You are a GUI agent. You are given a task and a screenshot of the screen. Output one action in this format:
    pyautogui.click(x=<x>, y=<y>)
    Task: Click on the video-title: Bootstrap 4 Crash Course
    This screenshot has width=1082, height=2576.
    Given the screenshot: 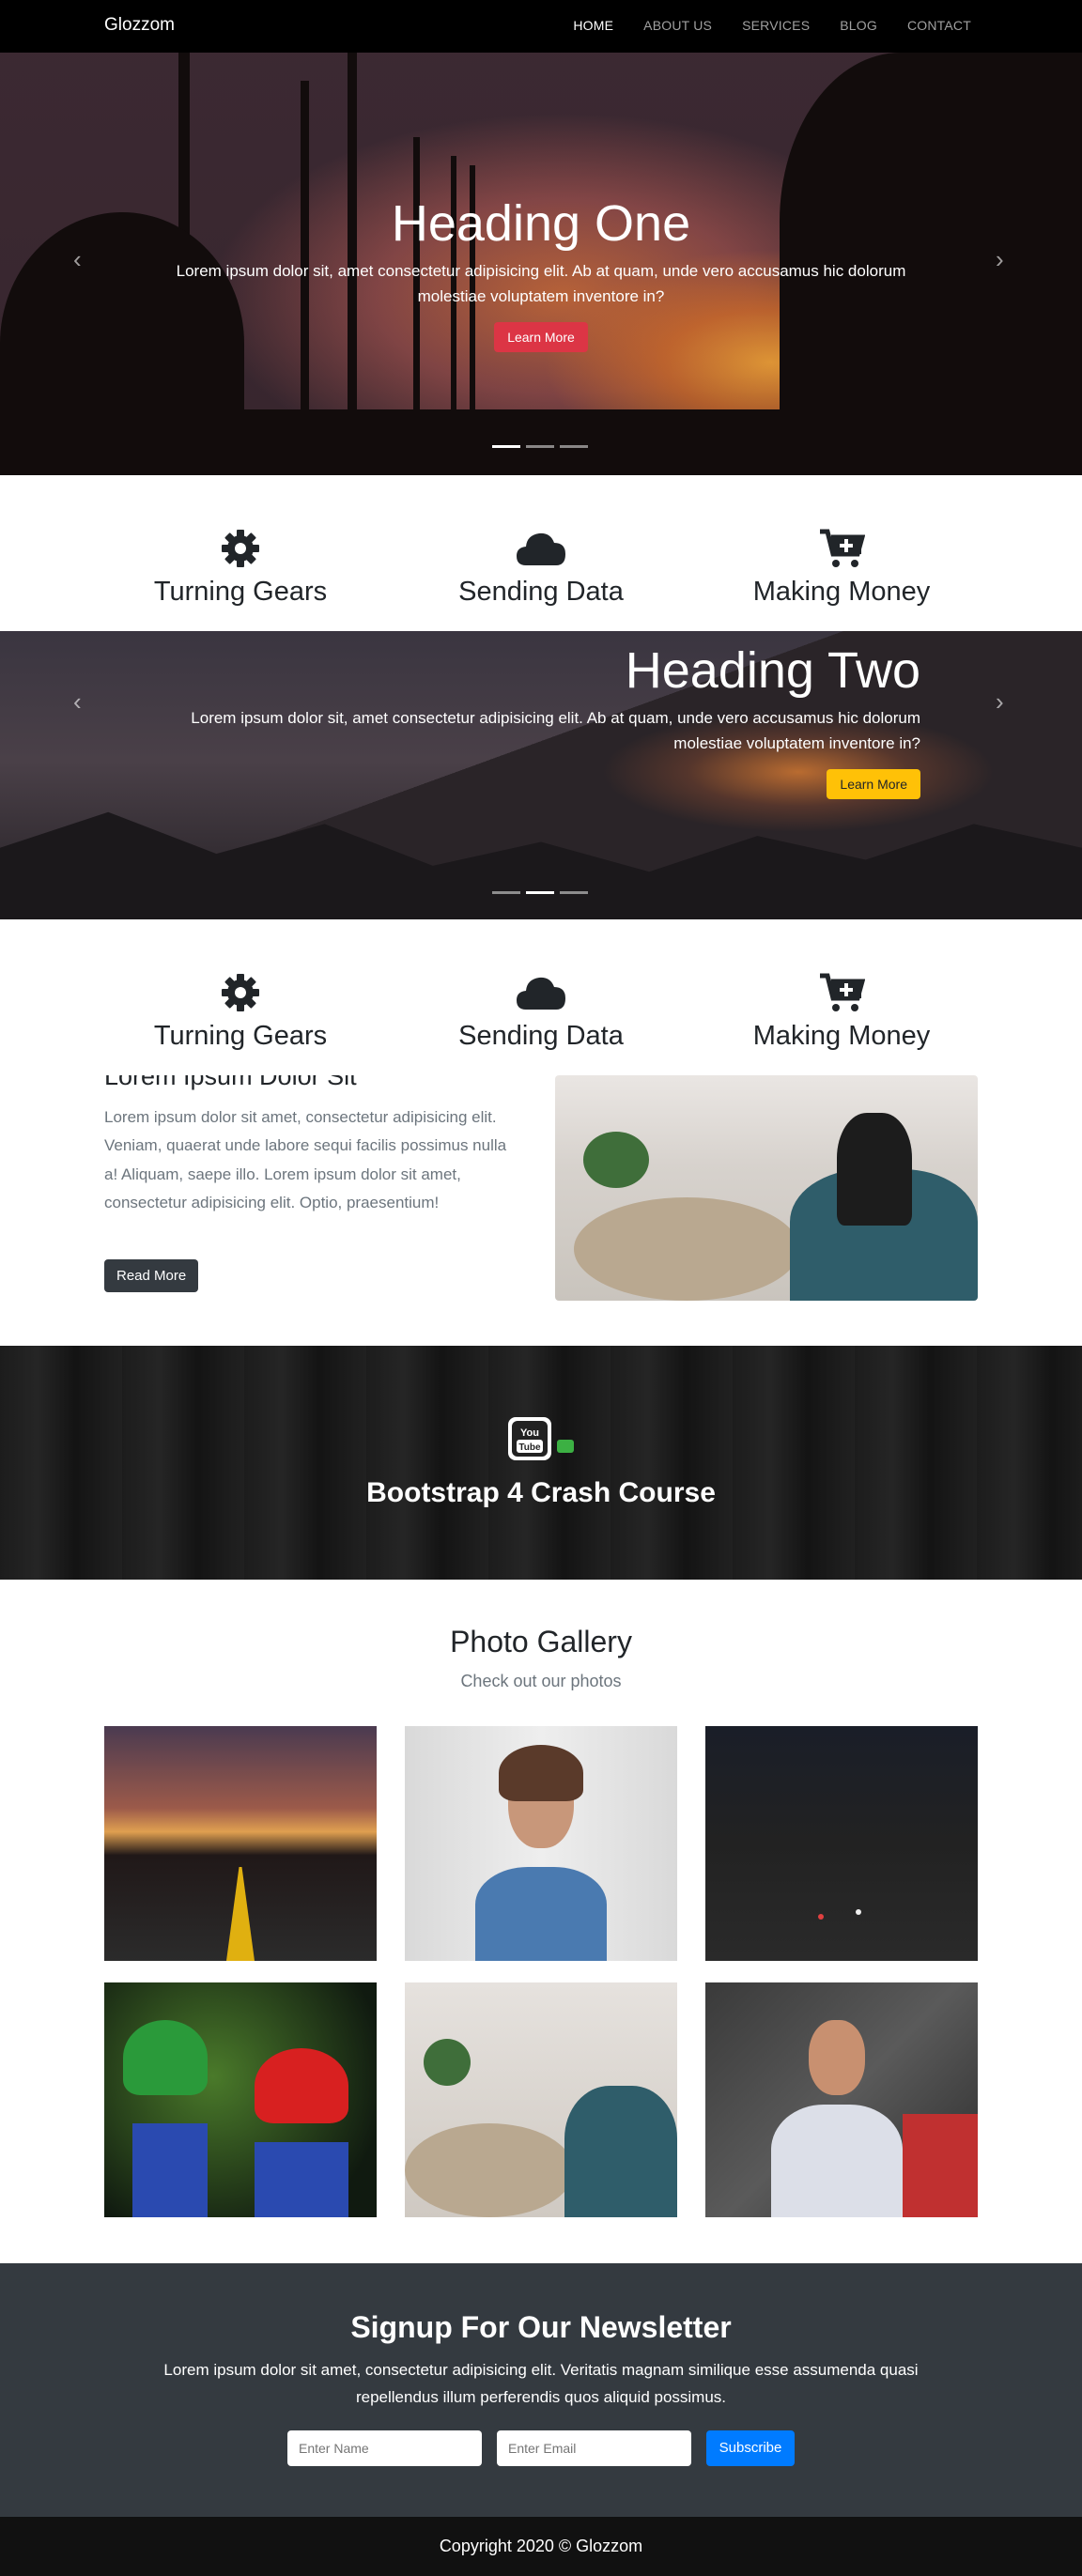 What is the action you would take?
    pyautogui.click(x=541, y=1492)
    